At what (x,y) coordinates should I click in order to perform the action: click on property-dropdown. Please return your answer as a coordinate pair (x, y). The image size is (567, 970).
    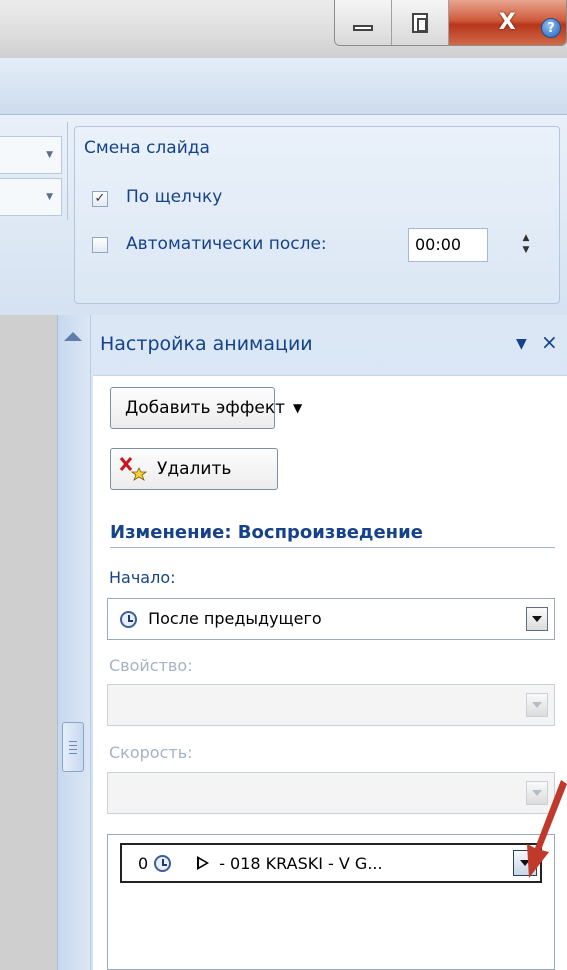
    Looking at the image, I should click on (331, 705).